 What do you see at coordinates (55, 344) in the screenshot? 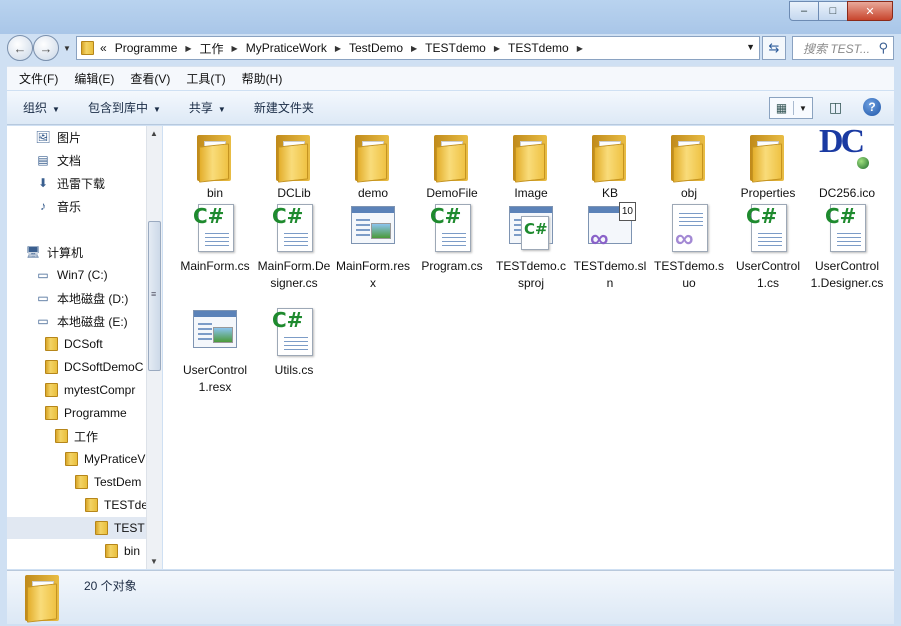
I see `sidebar-item: DCSoft` at bounding box center [55, 344].